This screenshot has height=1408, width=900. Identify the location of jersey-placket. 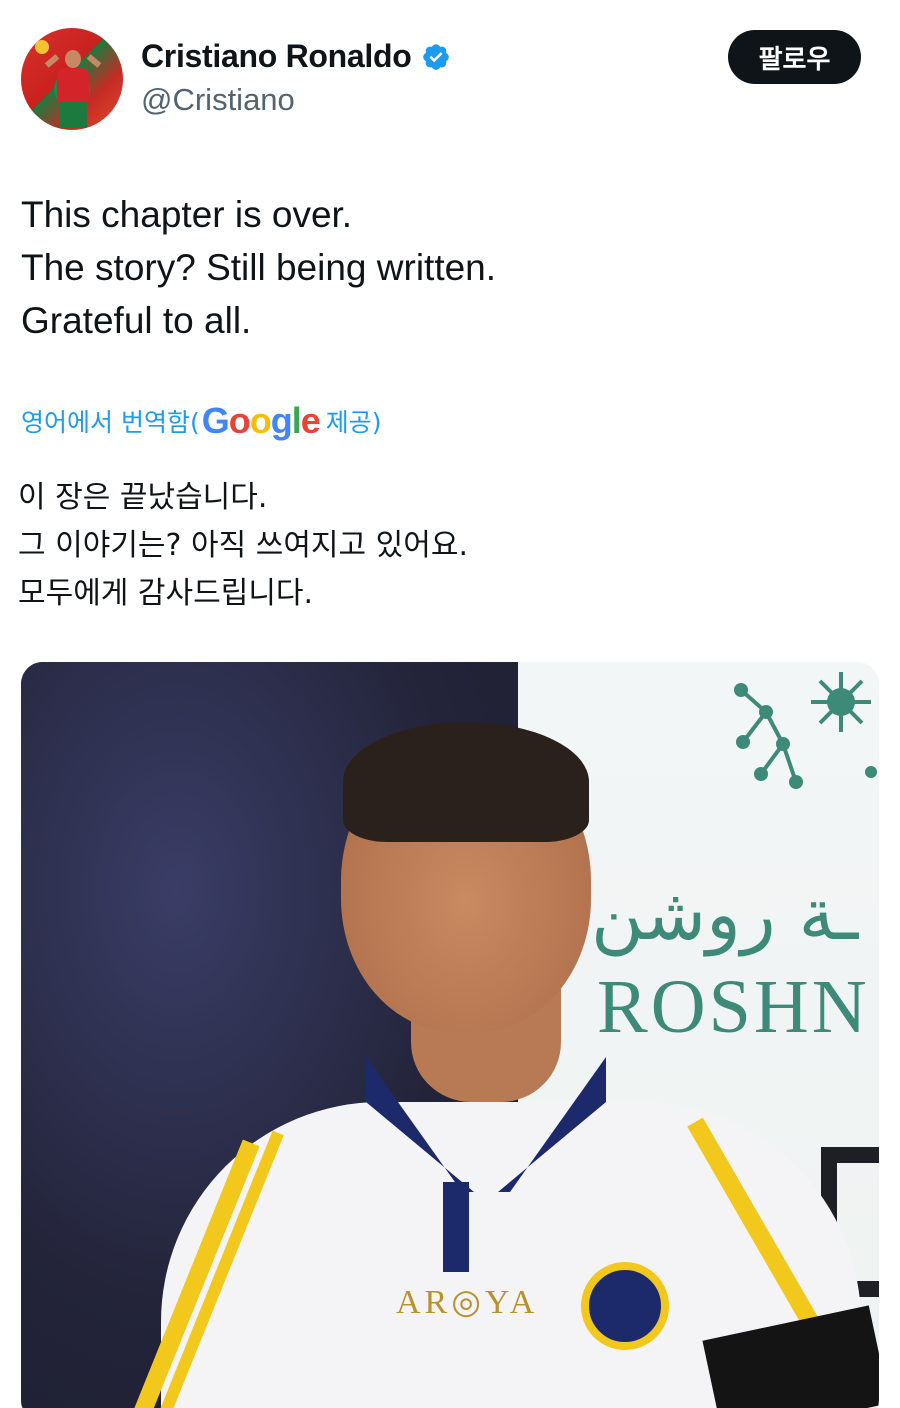
(456, 1227).